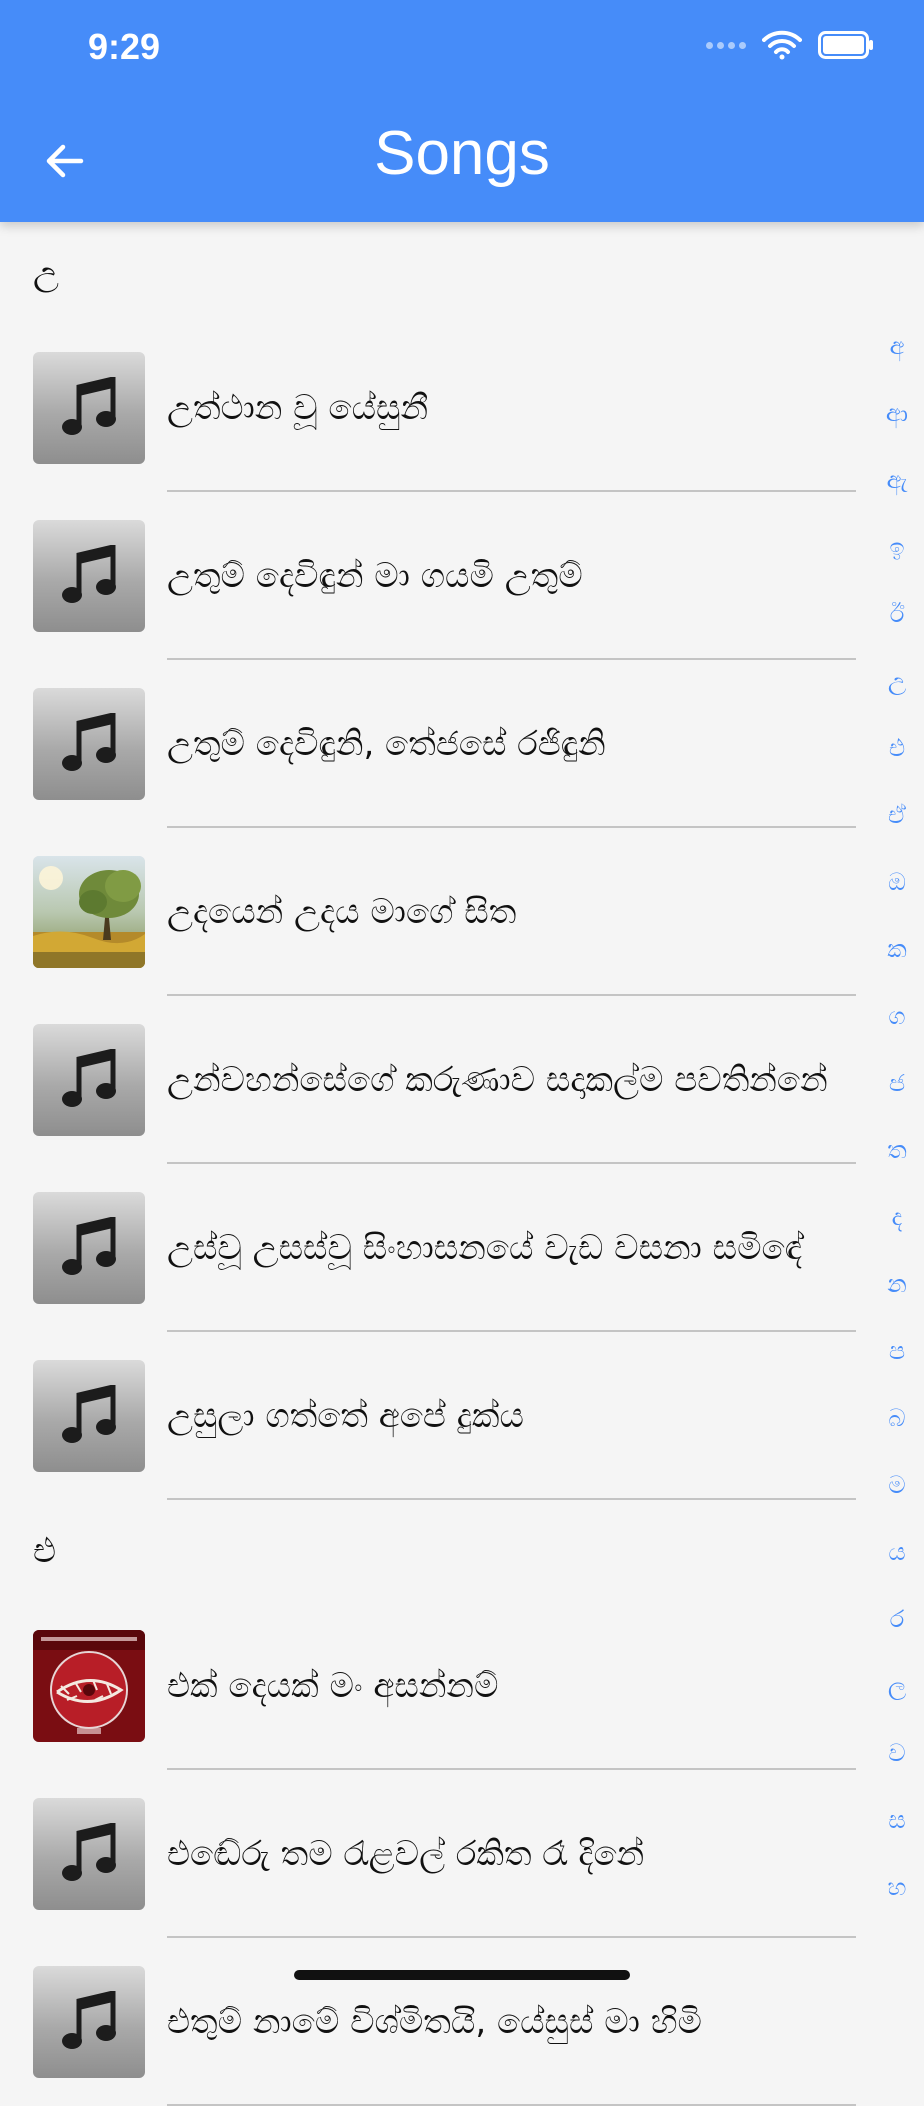 The image size is (924, 2106). What do you see at coordinates (897, 680) in the screenshot?
I see `index-letter: උ` at bounding box center [897, 680].